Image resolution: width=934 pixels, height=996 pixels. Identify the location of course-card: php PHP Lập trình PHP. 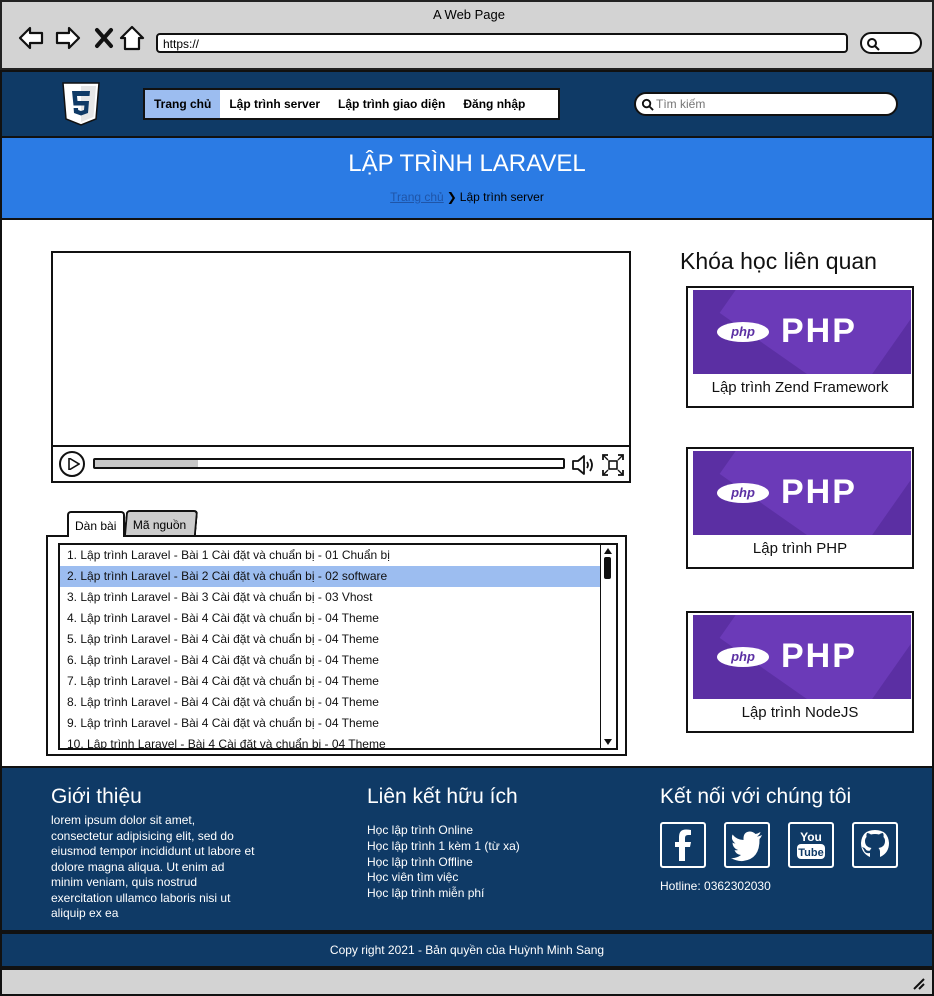
(800, 508).